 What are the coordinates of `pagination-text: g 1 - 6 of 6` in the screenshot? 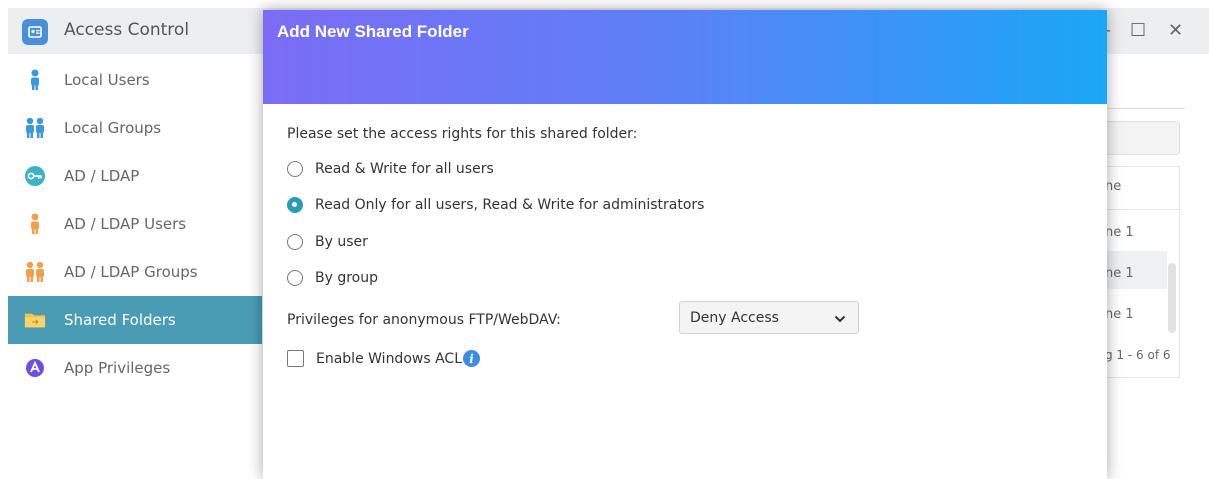 It's located at (1138, 355).